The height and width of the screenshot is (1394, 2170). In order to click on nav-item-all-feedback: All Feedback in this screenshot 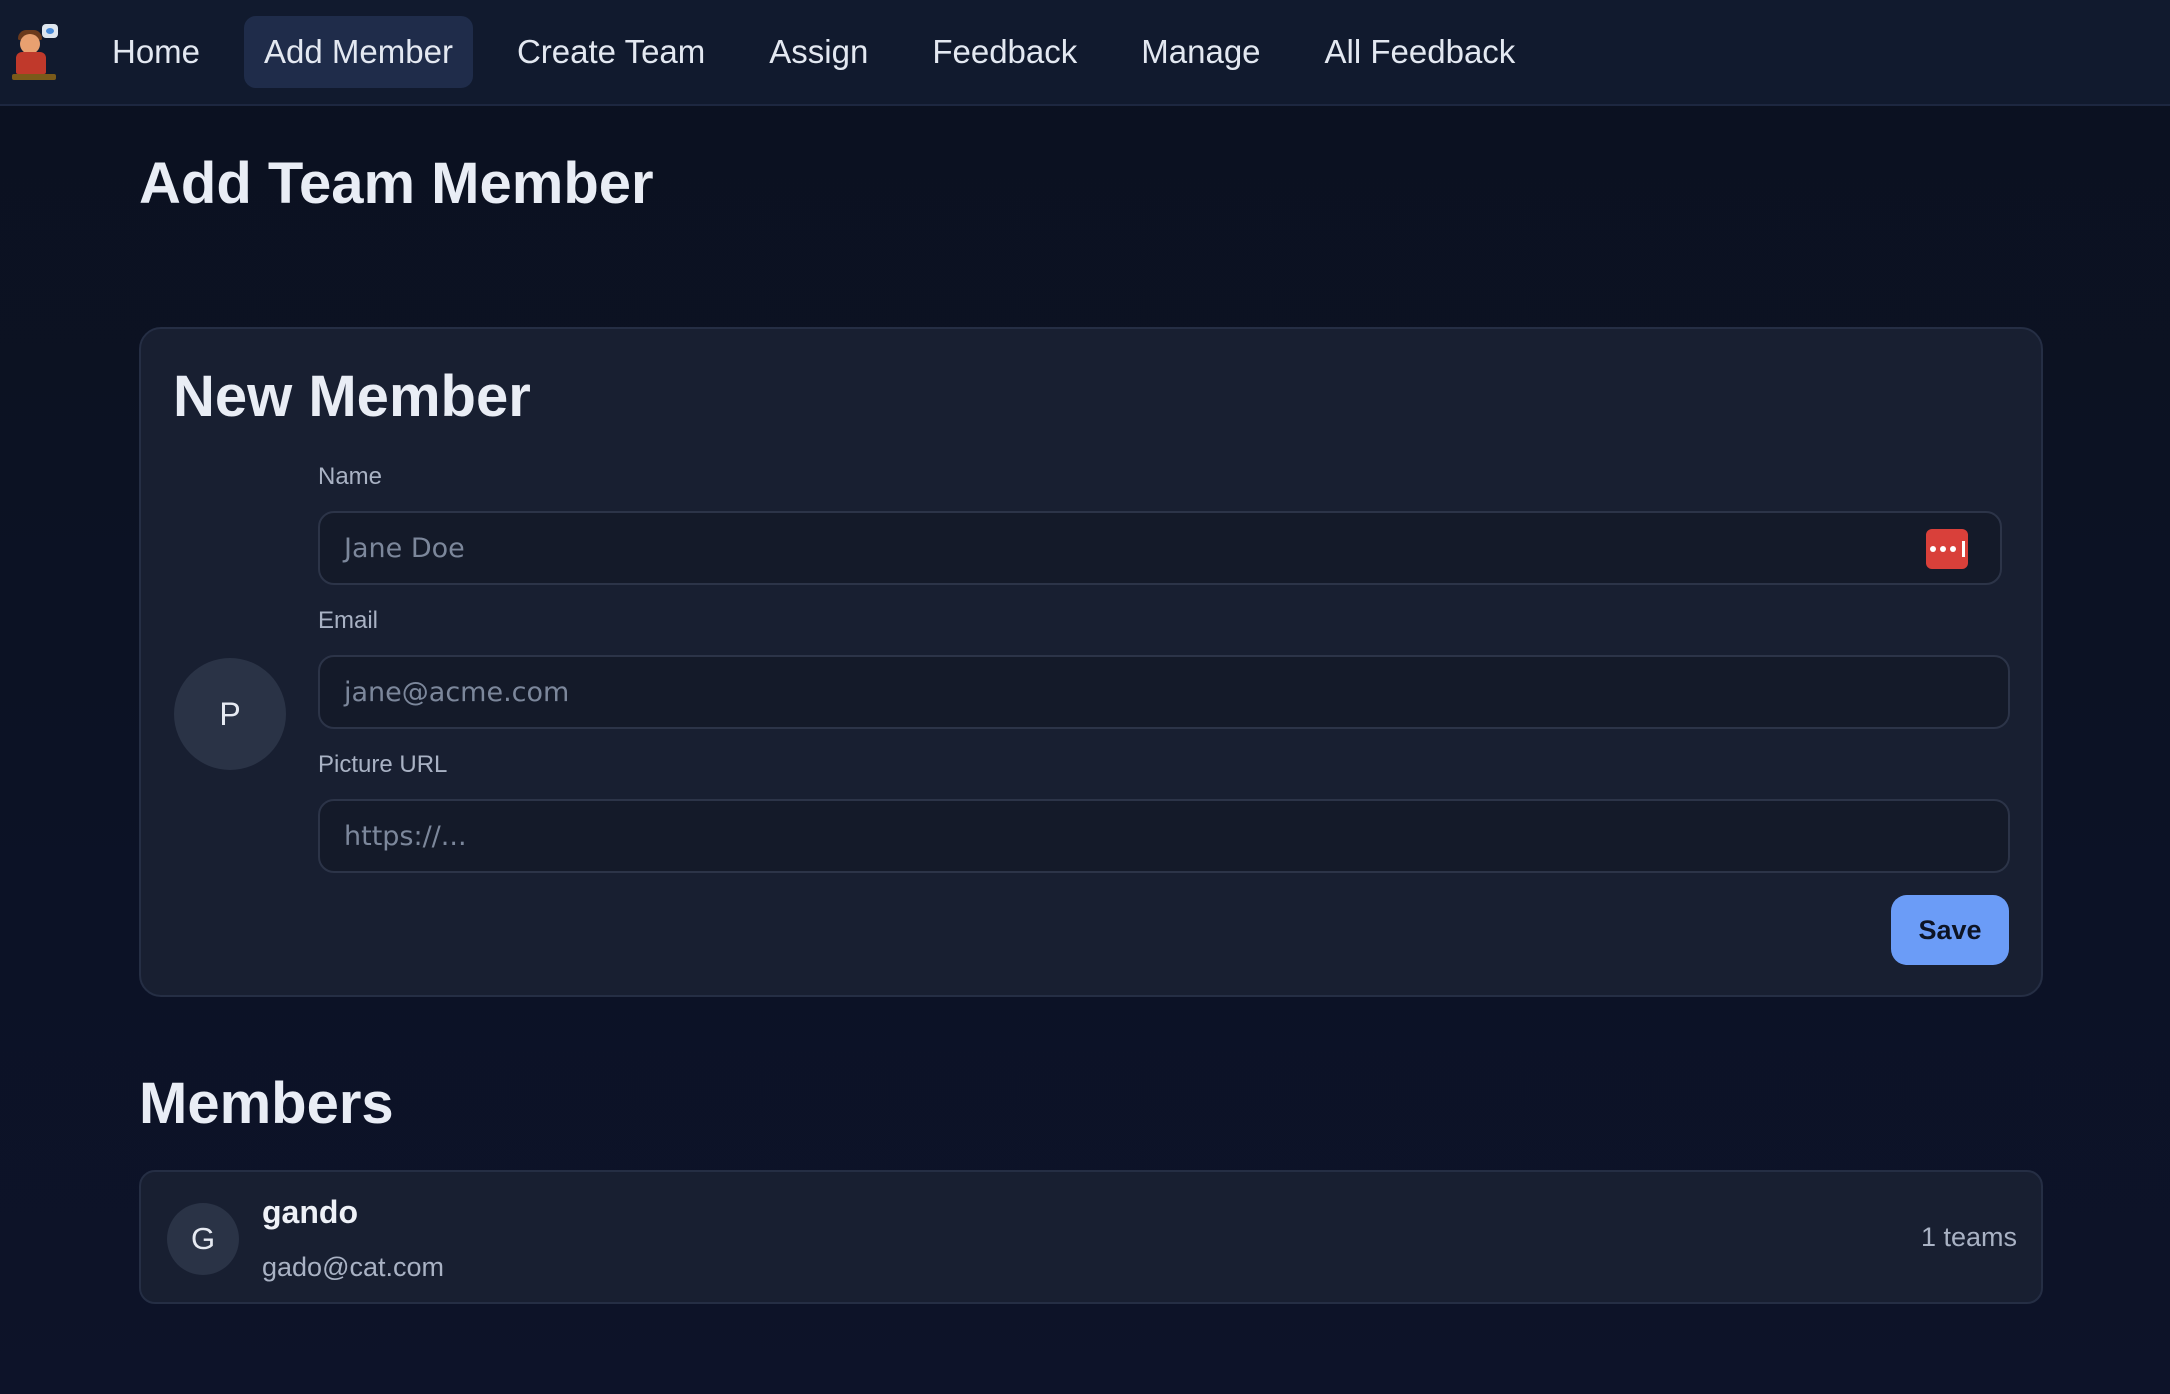, I will do `click(1420, 52)`.